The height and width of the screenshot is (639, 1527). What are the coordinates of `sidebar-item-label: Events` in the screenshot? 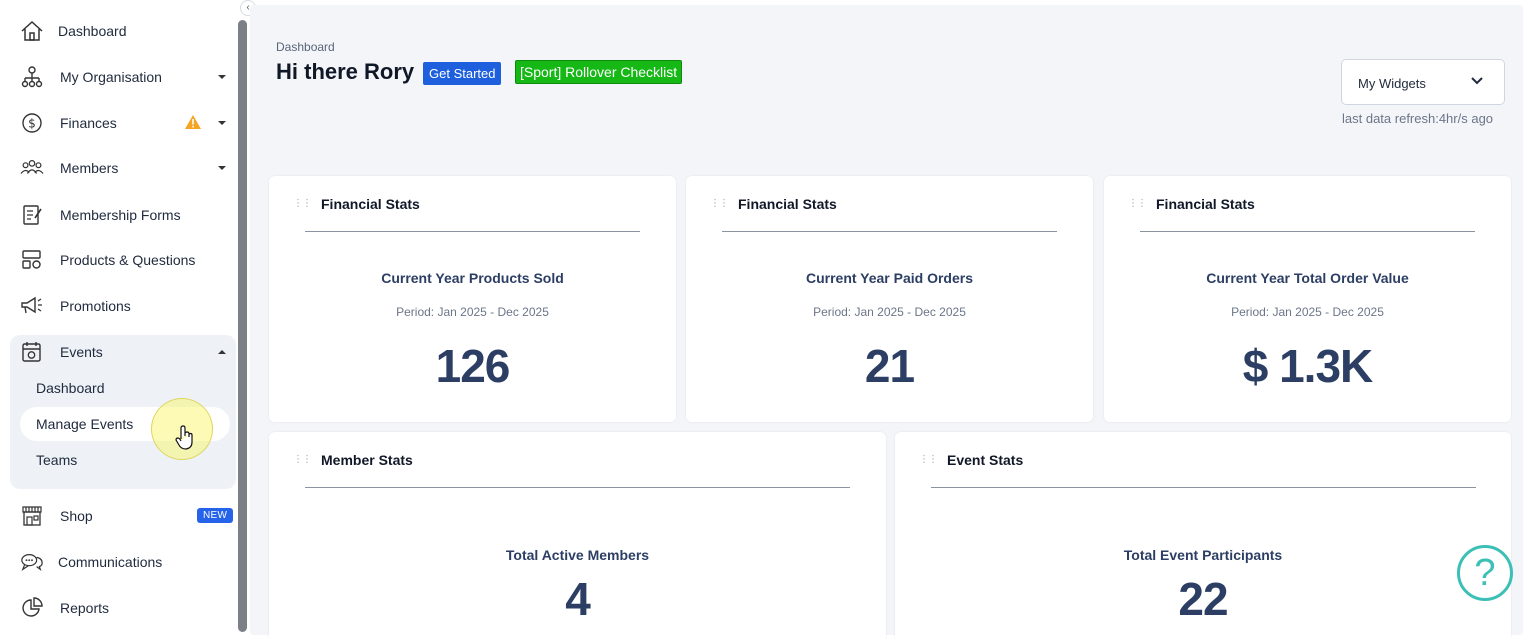 It's located at (81, 352).